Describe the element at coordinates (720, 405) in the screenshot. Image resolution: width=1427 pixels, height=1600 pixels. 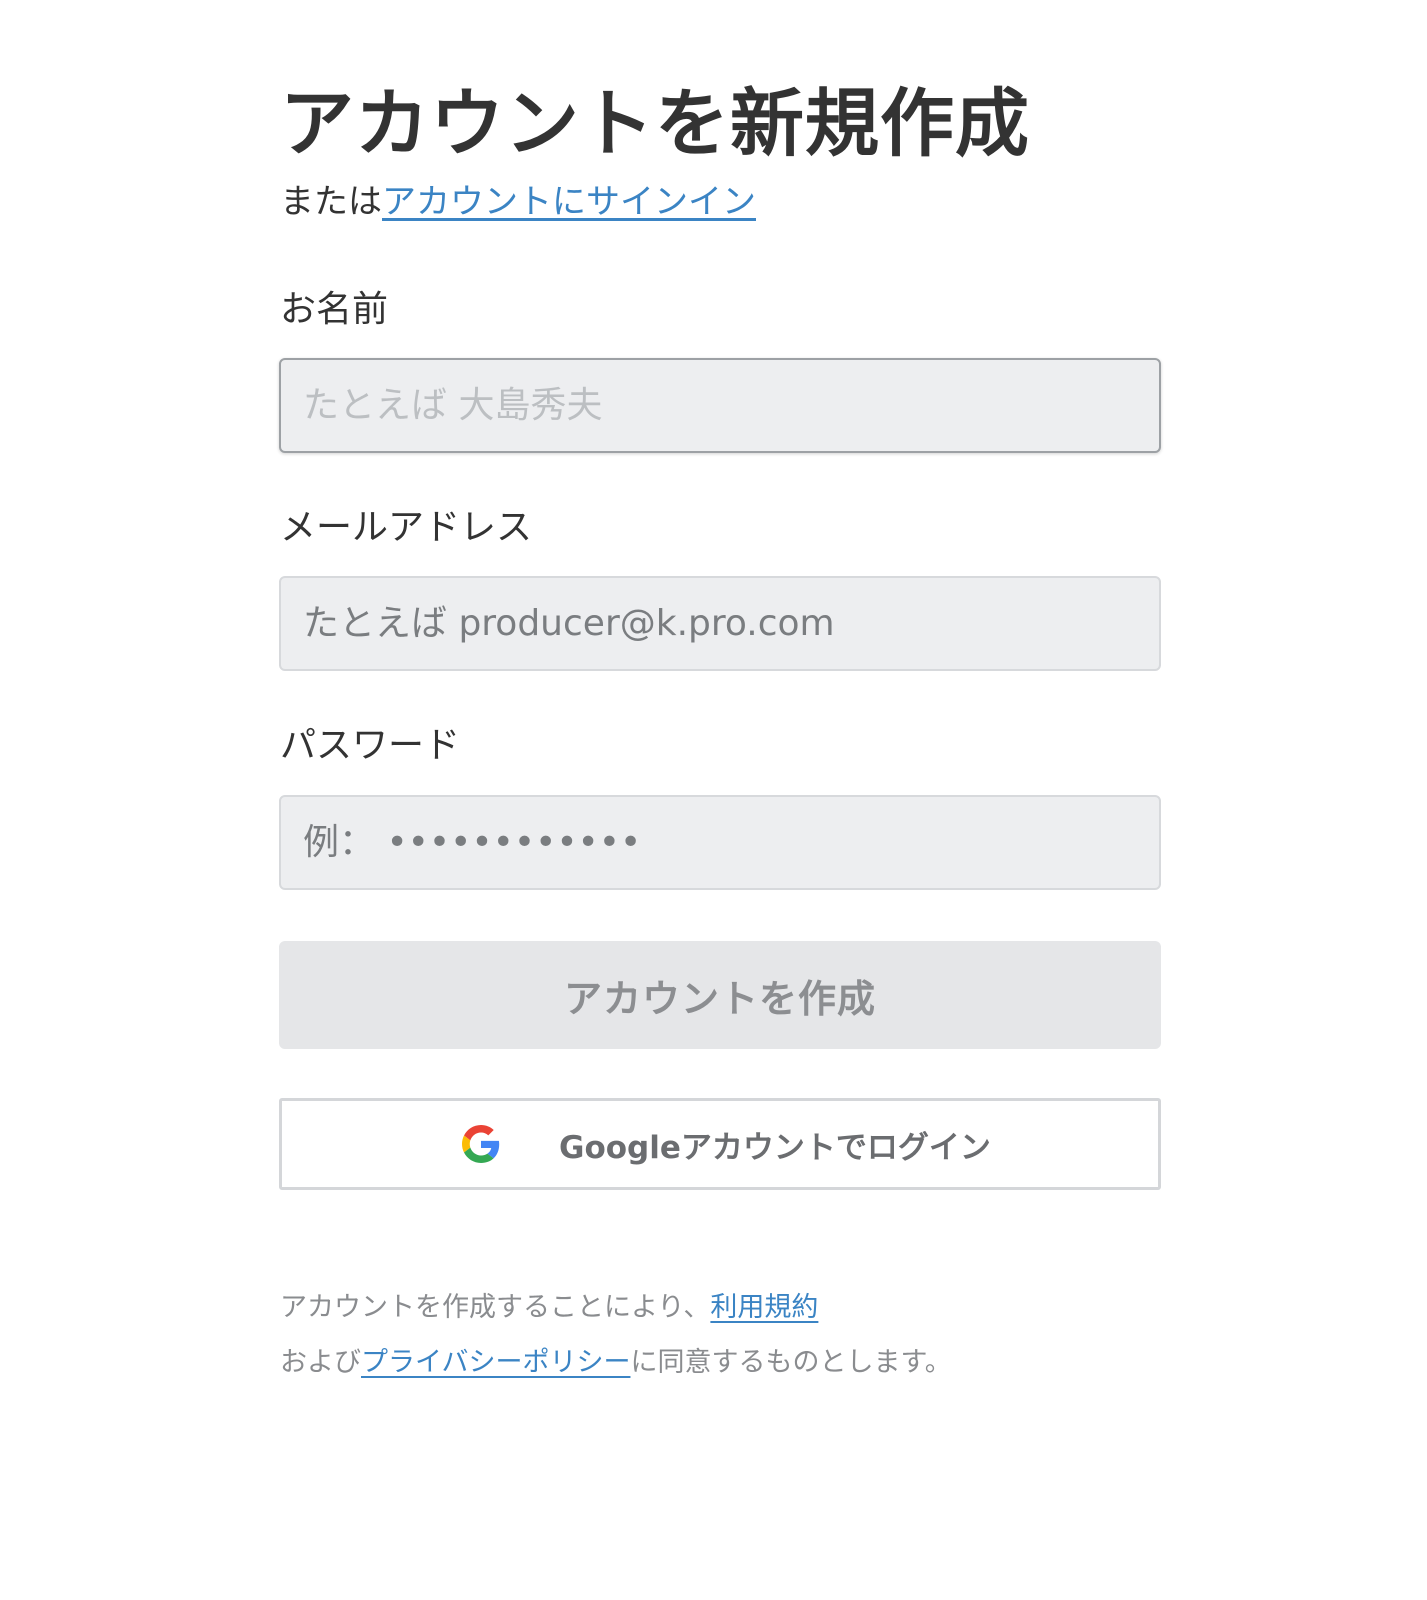
I see `name-input` at that location.